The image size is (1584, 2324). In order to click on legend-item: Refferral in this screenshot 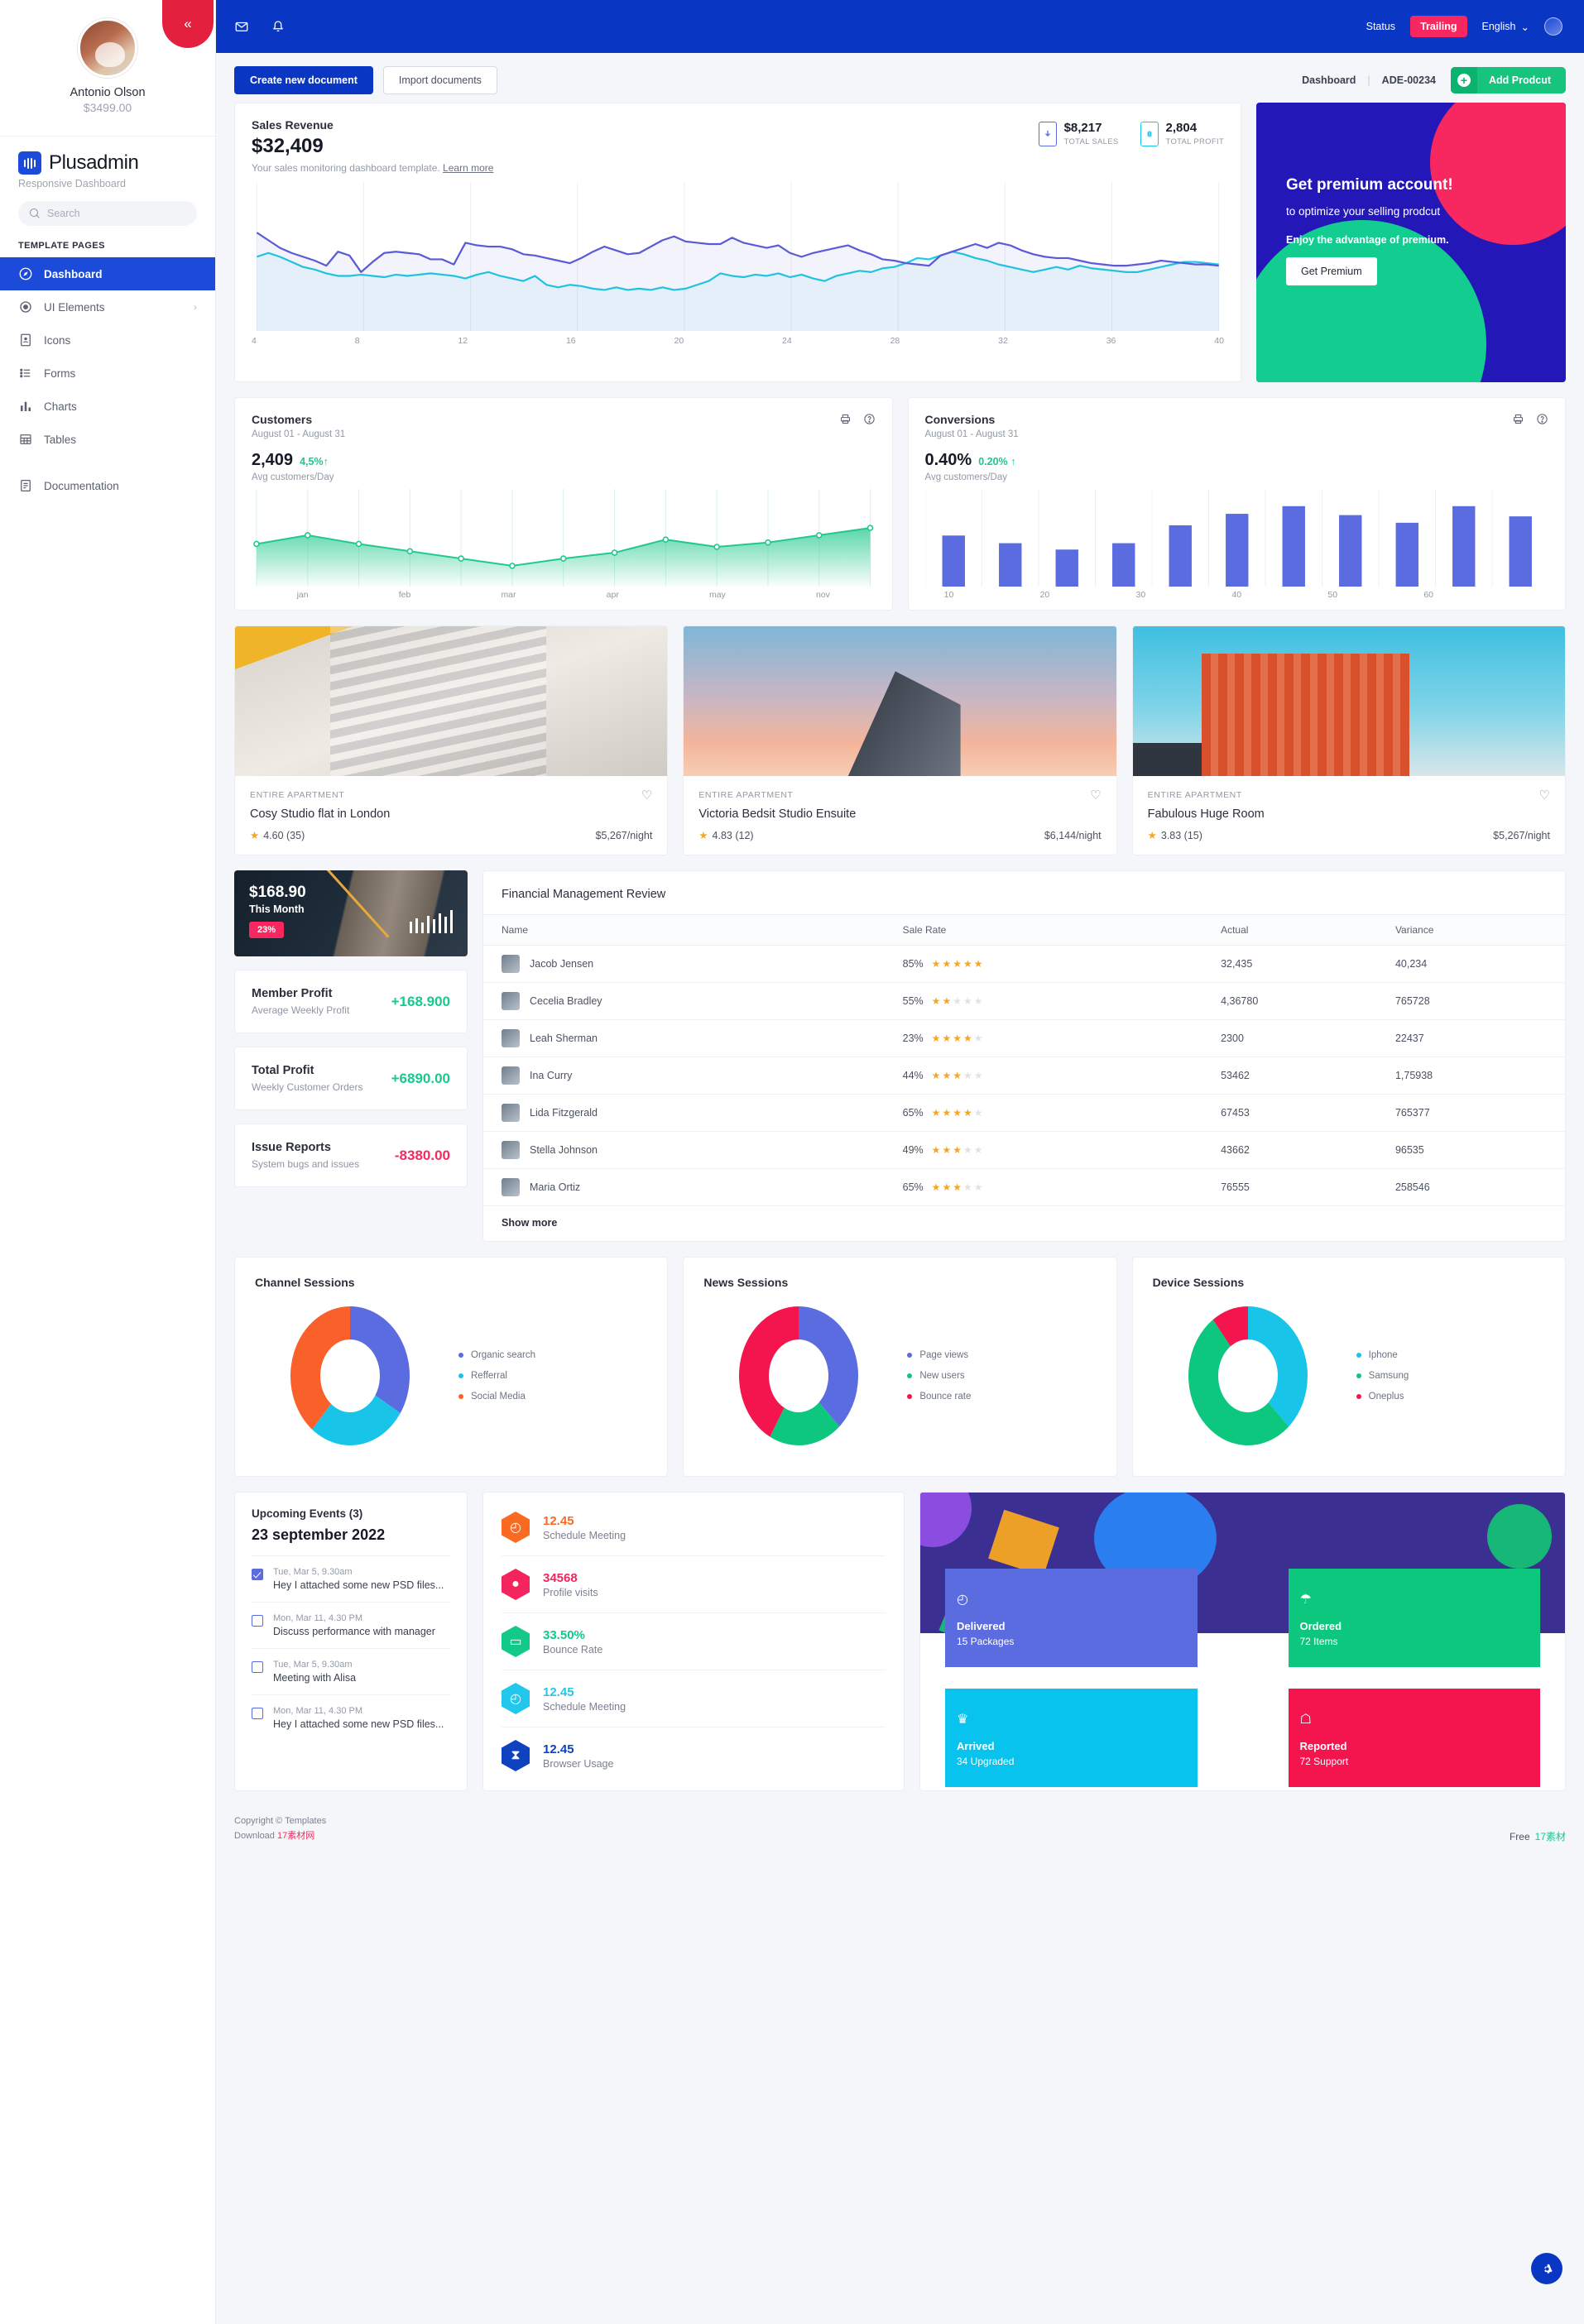, I will do `click(496, 1376)`.